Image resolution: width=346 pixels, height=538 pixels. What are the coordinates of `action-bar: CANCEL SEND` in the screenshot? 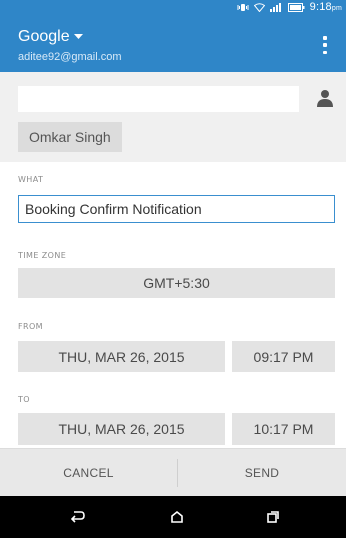 It's located at (173, 472).